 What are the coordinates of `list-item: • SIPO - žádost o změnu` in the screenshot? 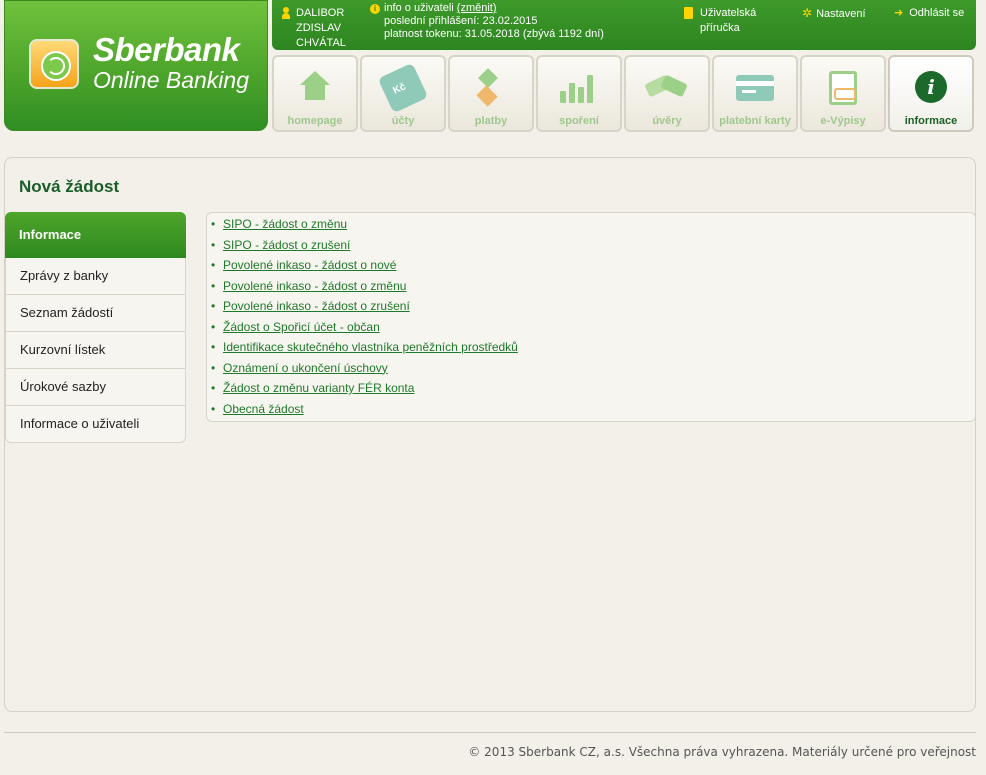 It's located at (279, 224).